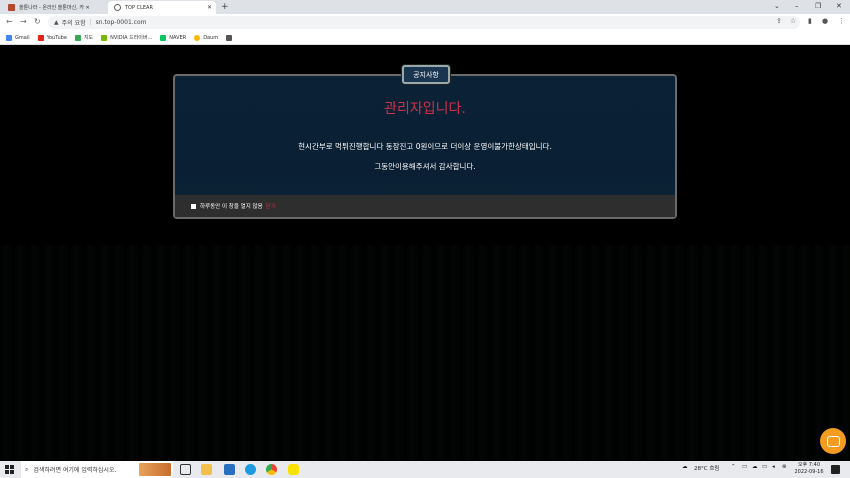 This screenshot has height=478, width=850. Describe the element at coordinates (839, 6) in the screenshot. I see `close-window-button: ✕` at that location.